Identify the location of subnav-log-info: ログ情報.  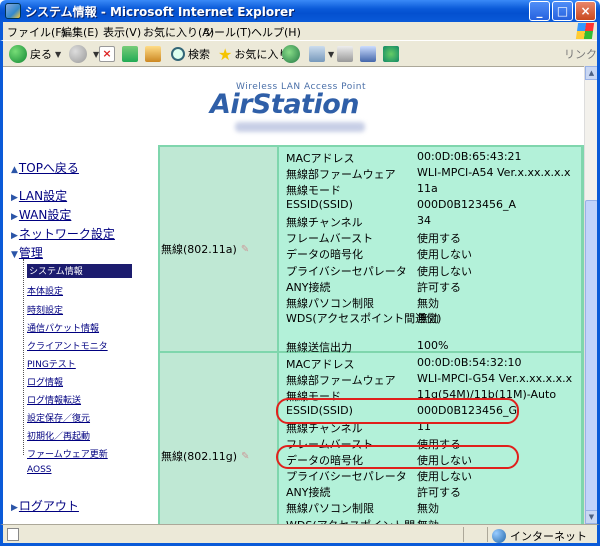
(45, 381).